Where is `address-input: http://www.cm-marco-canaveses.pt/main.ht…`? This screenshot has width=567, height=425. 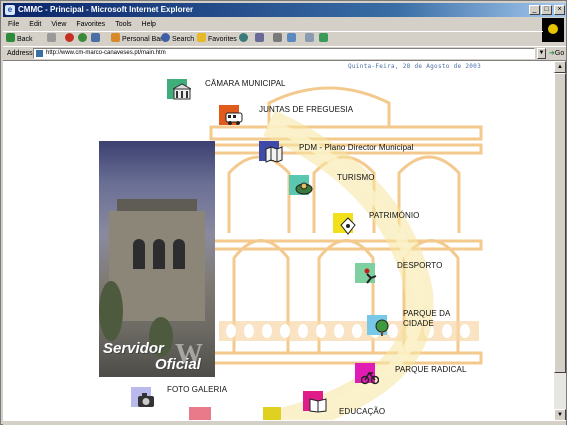
address-input: http://www.cm-marco-canaveses.pt/main.ht… is located at coordinates (284, 53).